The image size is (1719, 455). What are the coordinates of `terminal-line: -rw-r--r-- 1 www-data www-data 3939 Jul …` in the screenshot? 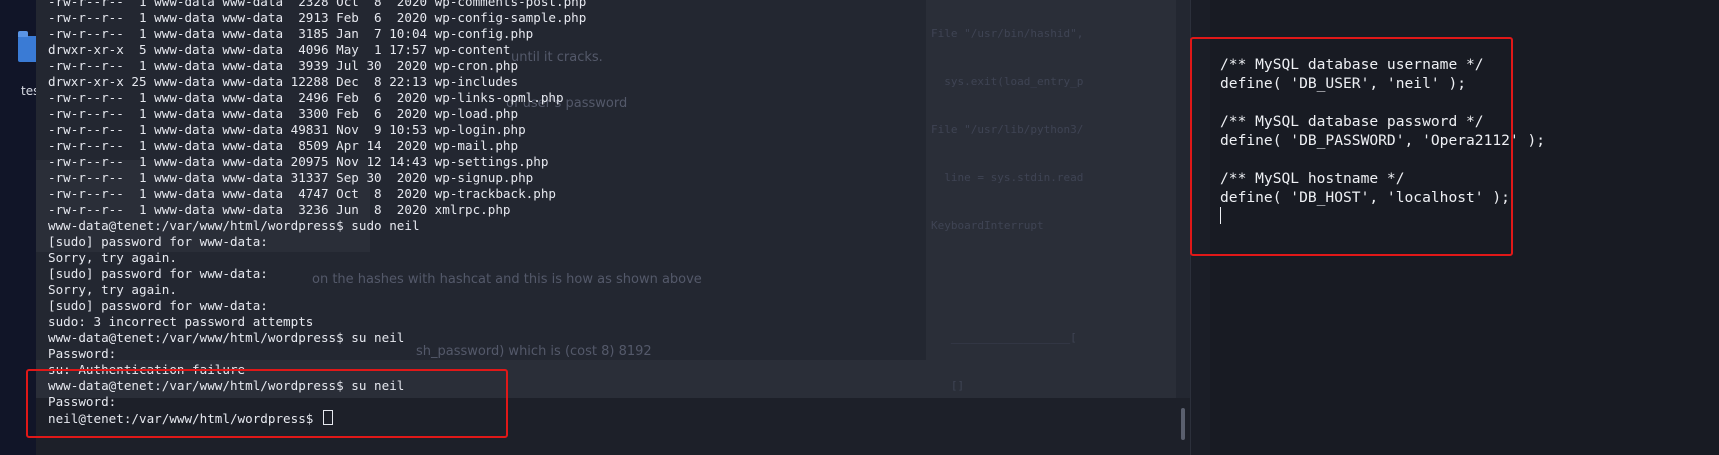 It's located at (283, 65).